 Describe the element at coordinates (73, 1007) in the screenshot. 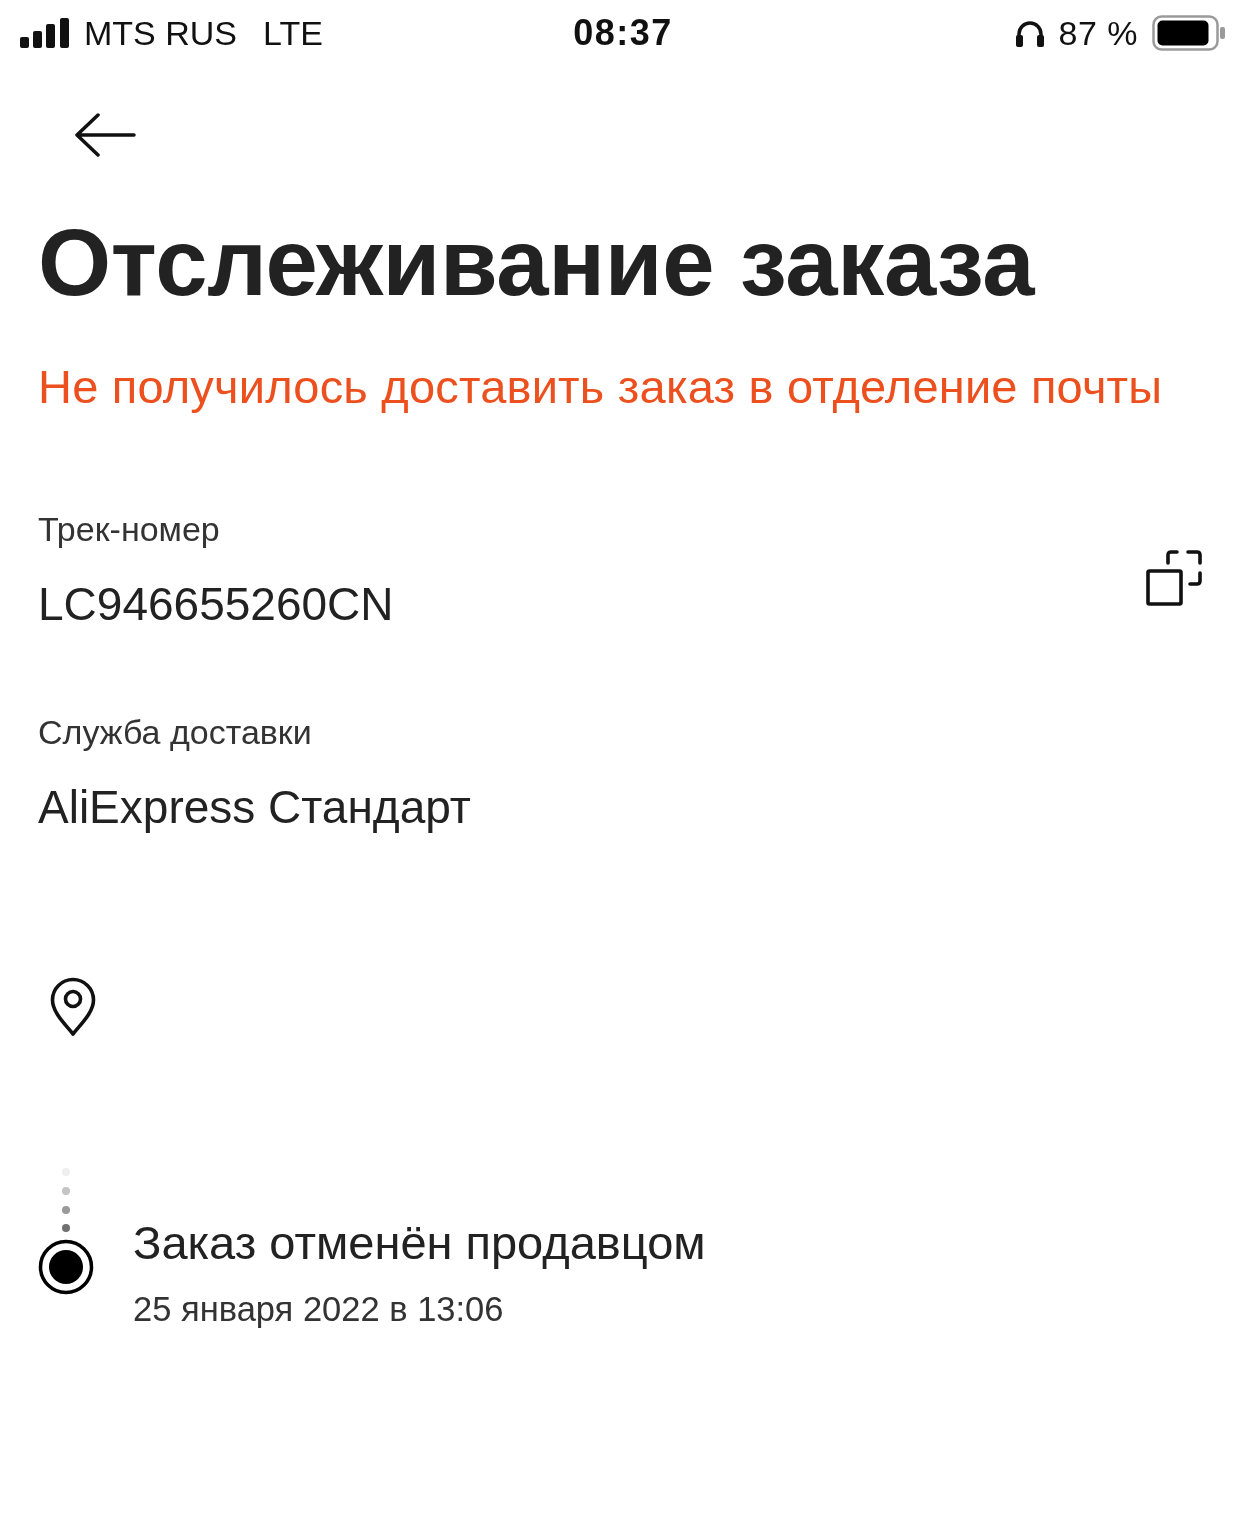

I see `location-pin-icon` at that location.